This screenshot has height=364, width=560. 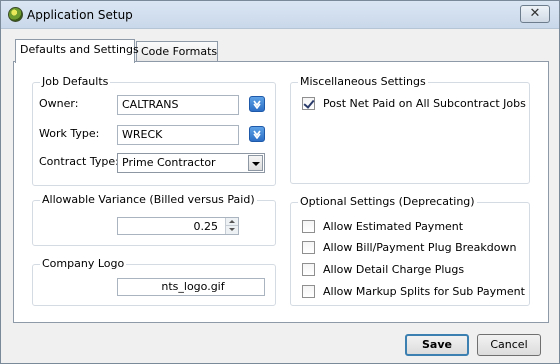 I want to click on spin-up-button, so click(x=232, y=222).